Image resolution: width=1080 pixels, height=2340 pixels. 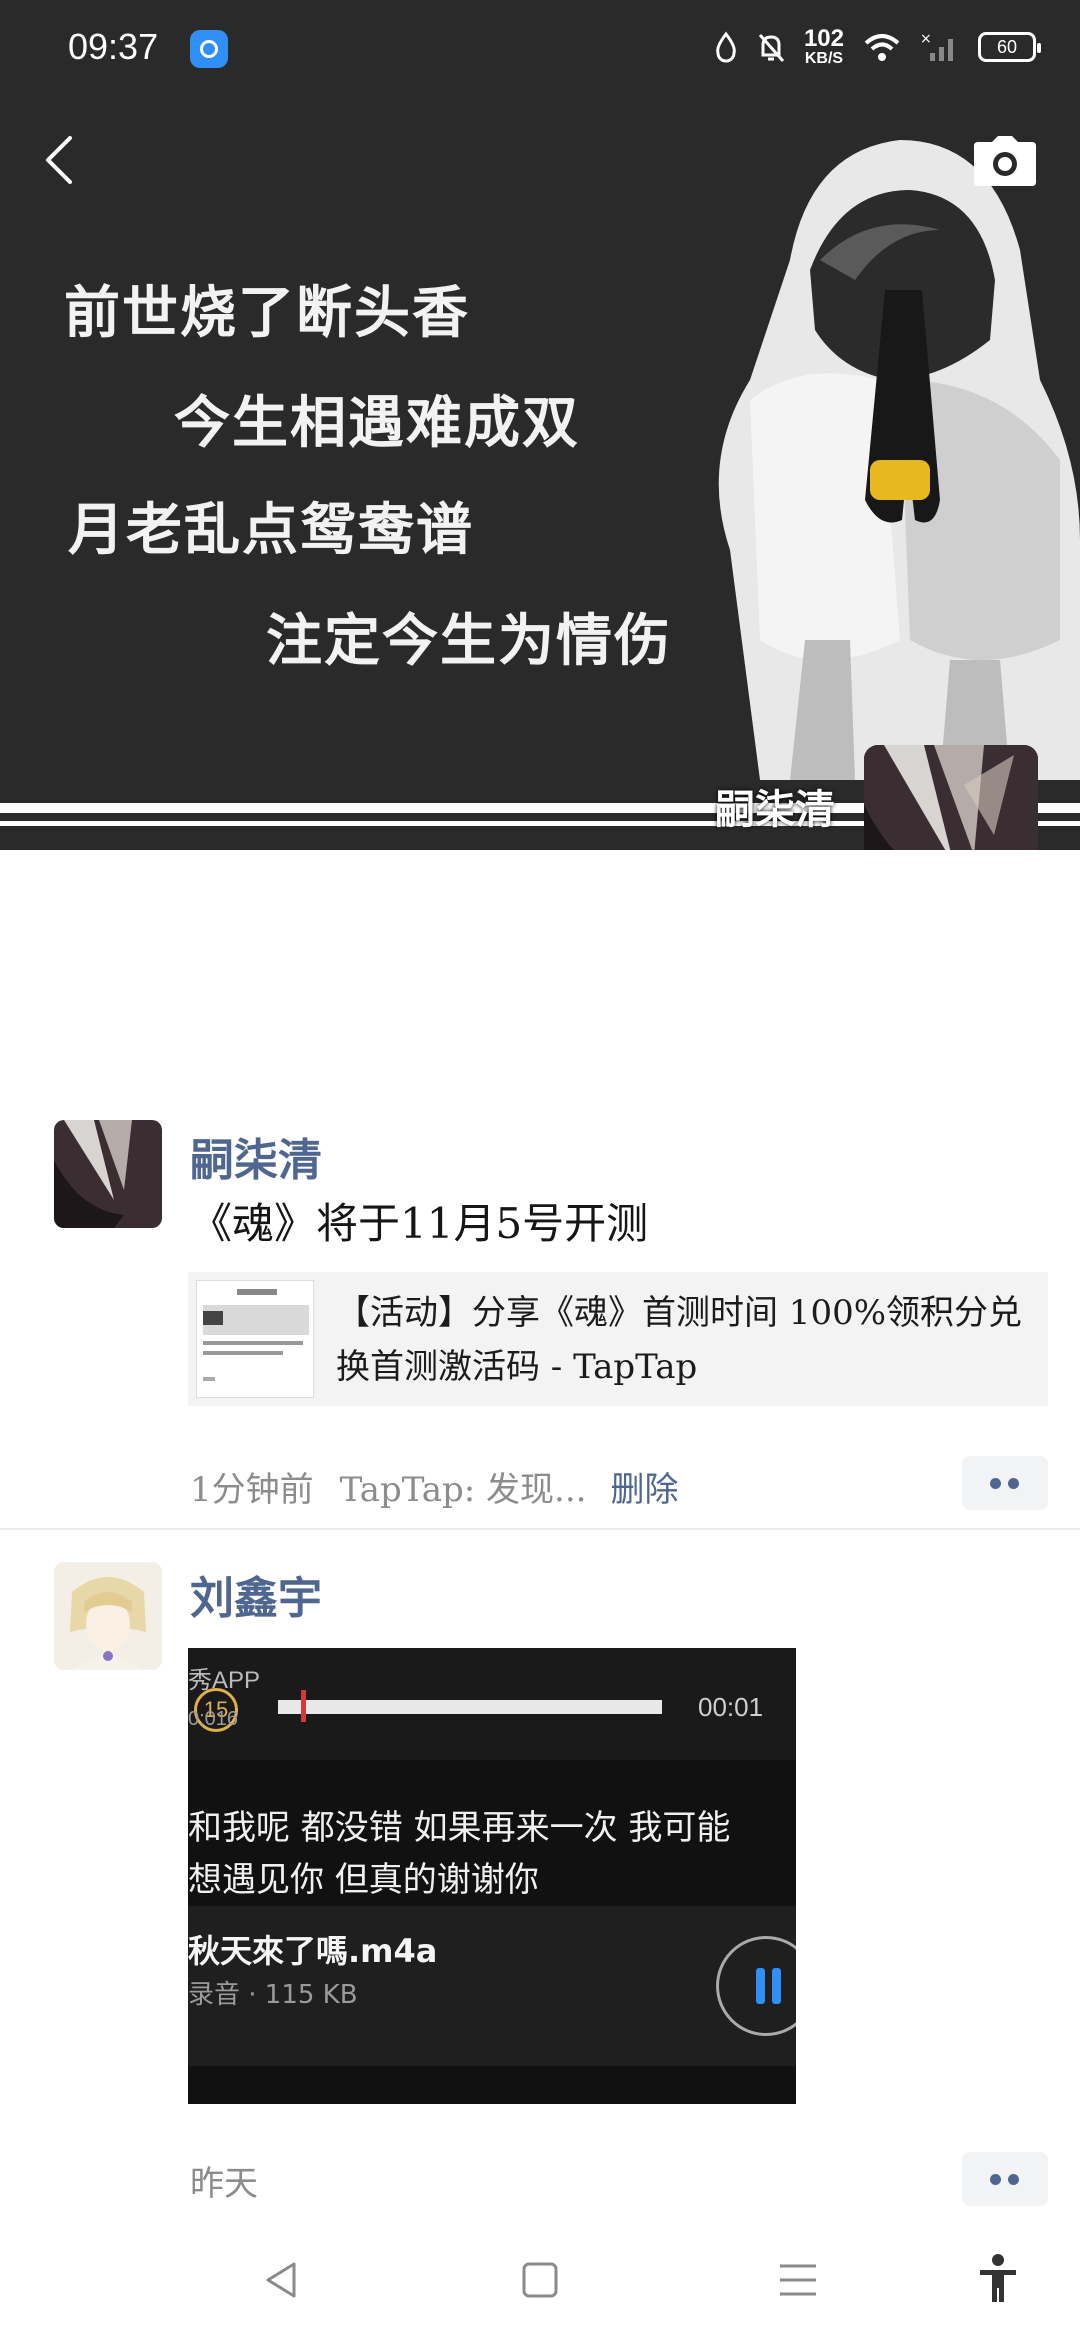 What do you see at coordinates (771, 48) in the screenshot?
I see `bell-off-icon` at bounding box center [771, 48].